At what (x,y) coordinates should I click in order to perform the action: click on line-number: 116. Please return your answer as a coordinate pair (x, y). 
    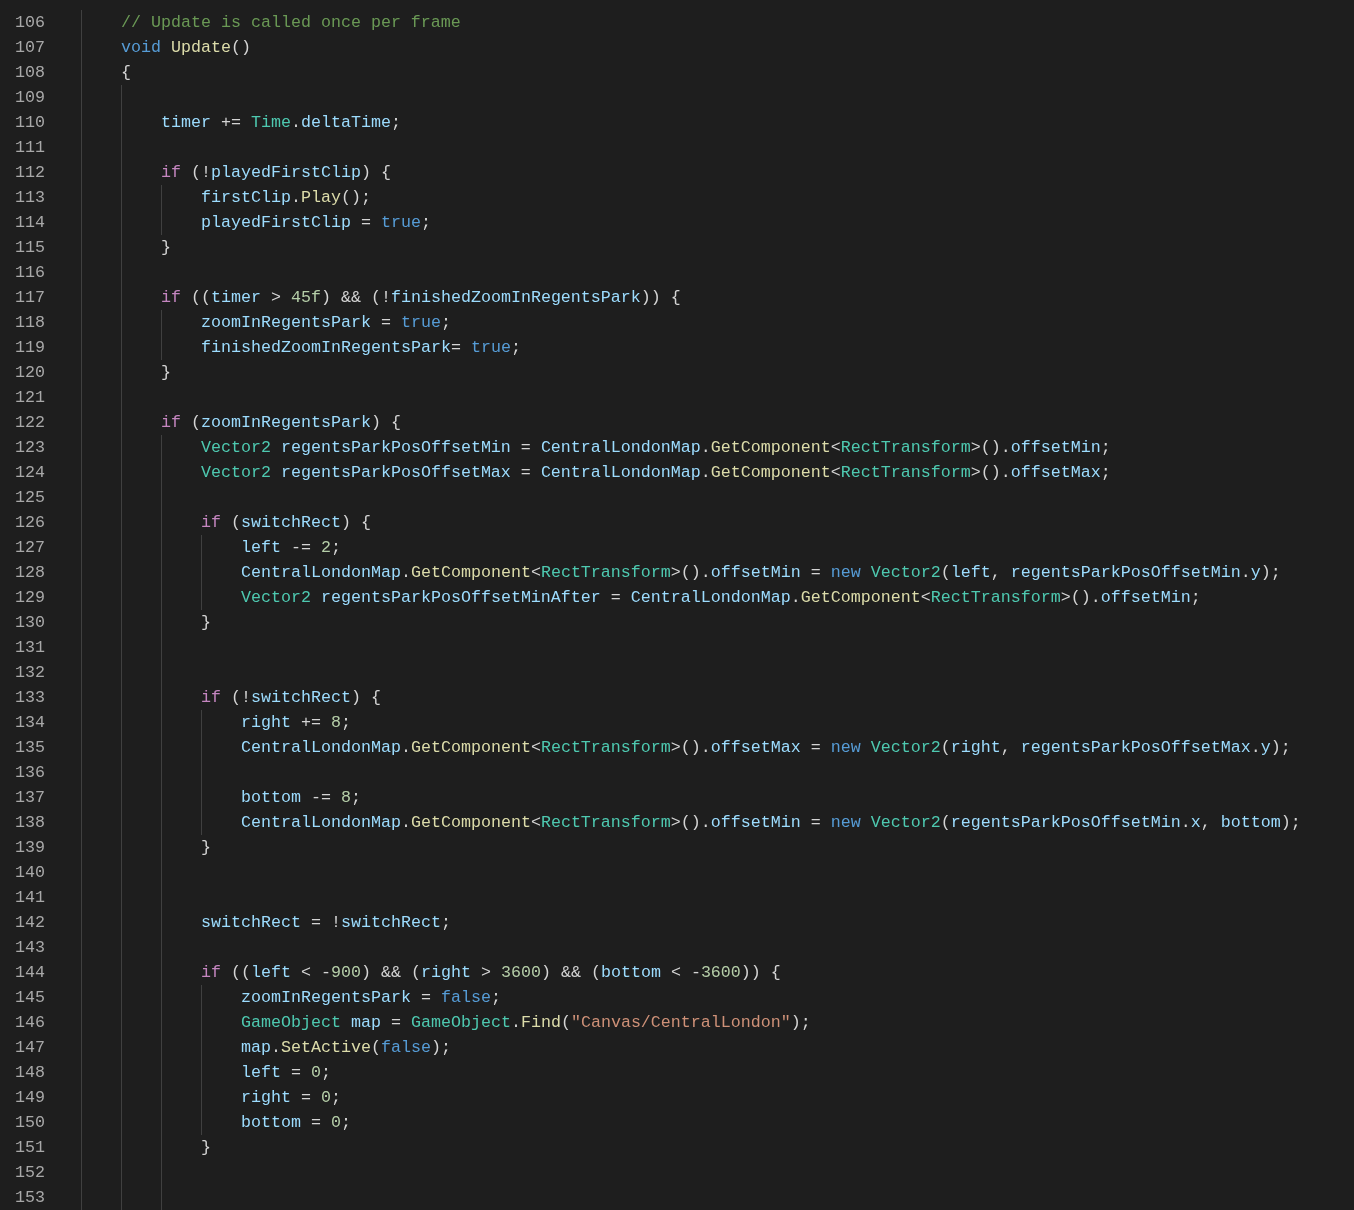
    Looking at the image, I should click on (29, 273).